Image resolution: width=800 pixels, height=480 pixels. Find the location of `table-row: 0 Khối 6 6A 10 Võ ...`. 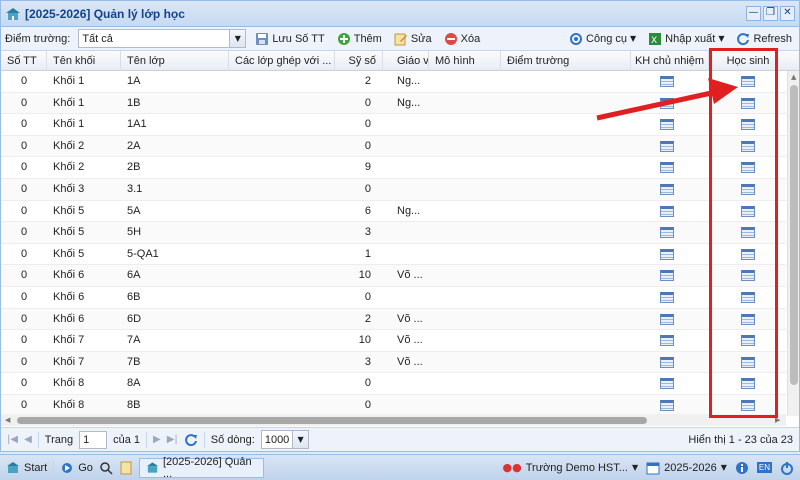

table-row: 0 Khối 6 6A 10 Võ ... is located at coordinates (393, 276).